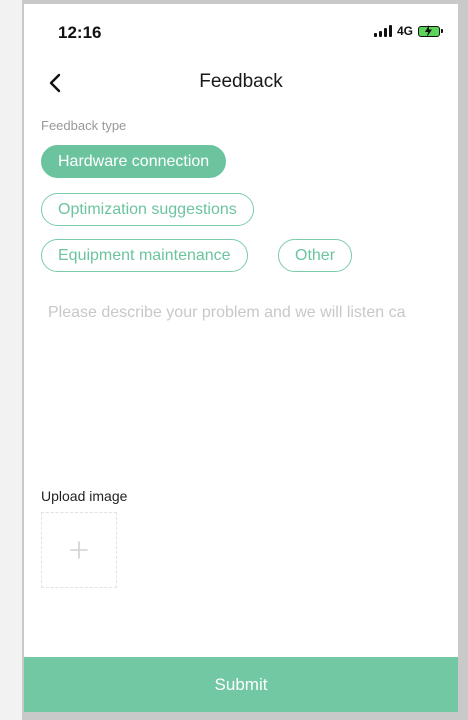  What do you see at coordinates (430, 30) in the screenshot?
I see `battery-charging-icon` at bounding box center [430, 30].